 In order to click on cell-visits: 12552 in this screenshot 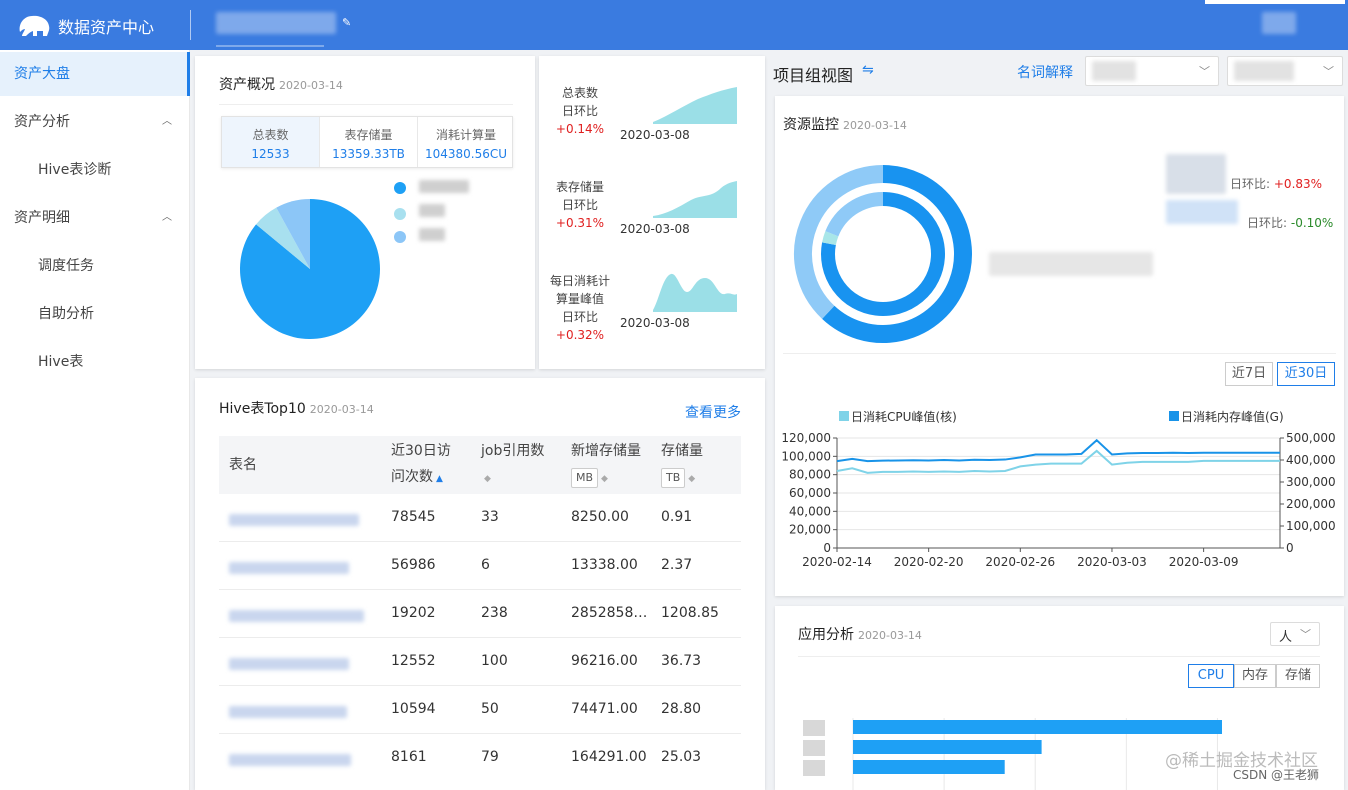, I will do `click(413, 661)`.